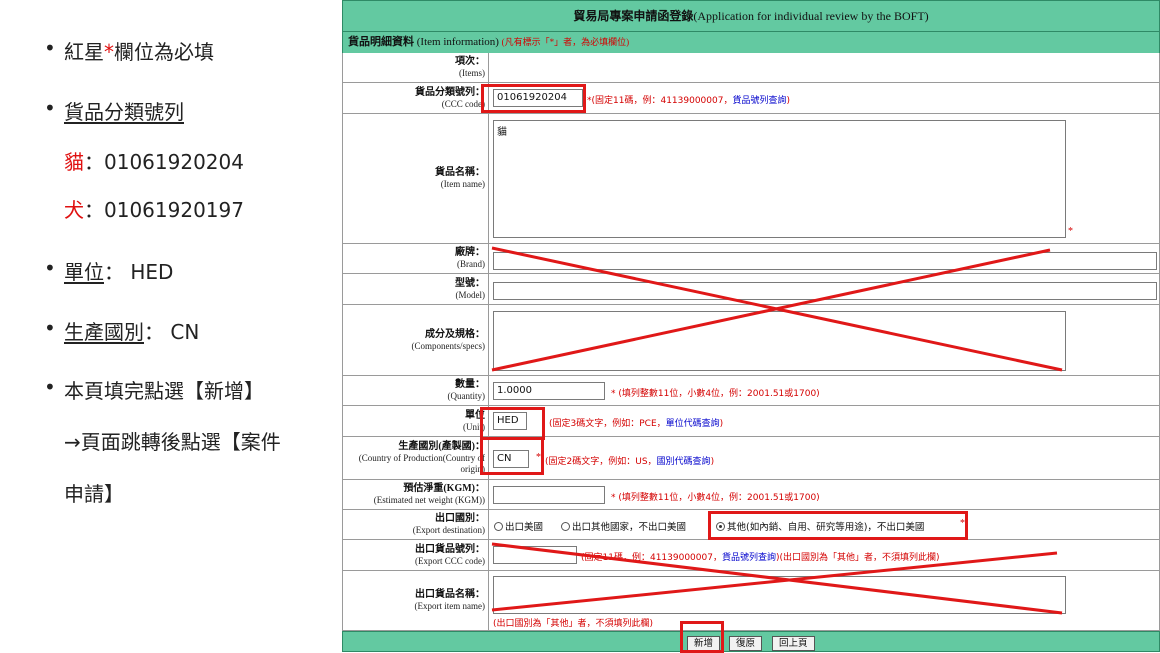 The height and width of the screenshot is (653, 1160). I want to click on bullet-unit: • 單位： HED, so click(109, 270).